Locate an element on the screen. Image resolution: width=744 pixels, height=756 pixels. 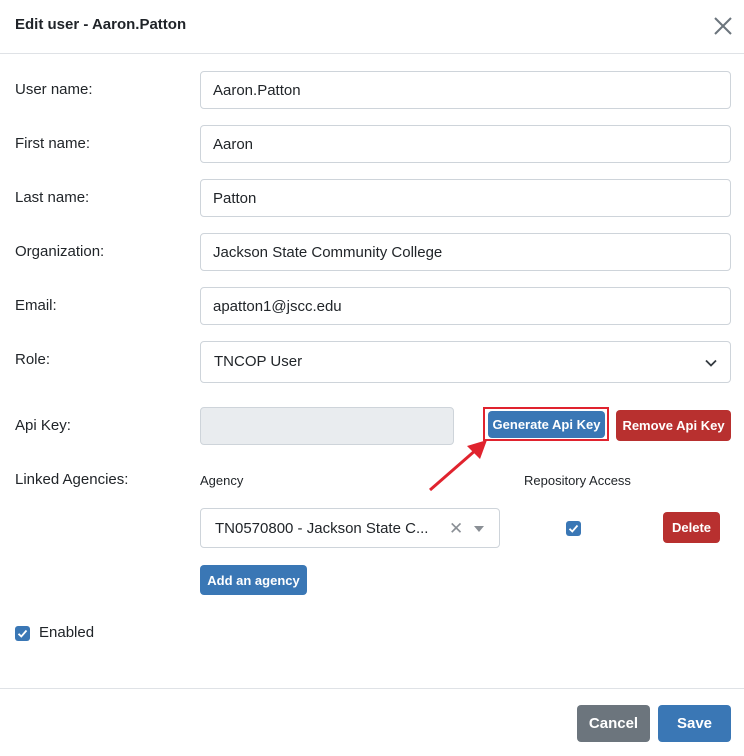
role-select-value: TNCOP User is located at coordinates (258, 361).